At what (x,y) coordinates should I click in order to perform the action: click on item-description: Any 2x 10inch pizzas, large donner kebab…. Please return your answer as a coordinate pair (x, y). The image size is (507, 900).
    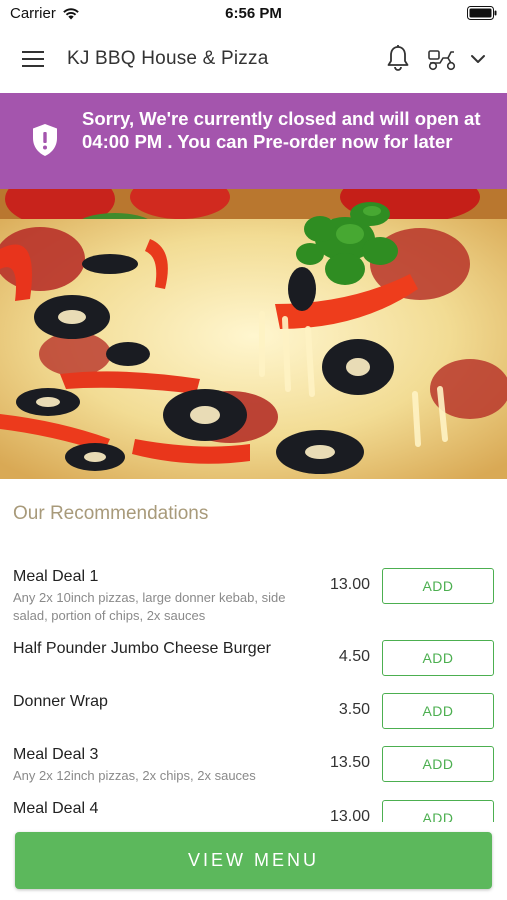
    Looking at the image, I should click on (149, 606).